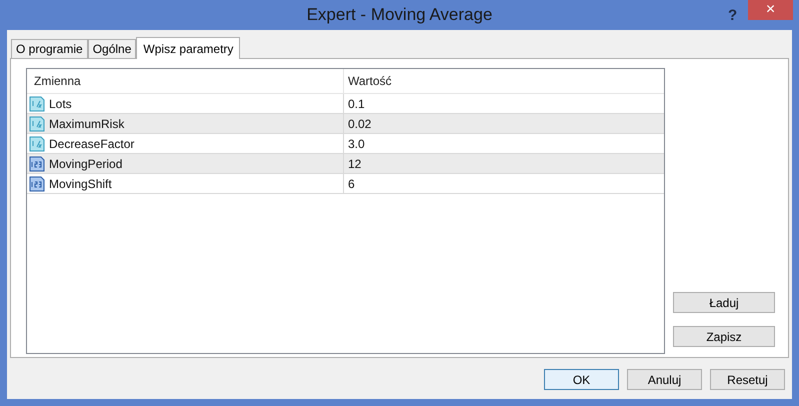  What do you see at coordinates (581, 379) in the screenshot?
I see `dialog-button: OK` at bounding box center [581, 379].